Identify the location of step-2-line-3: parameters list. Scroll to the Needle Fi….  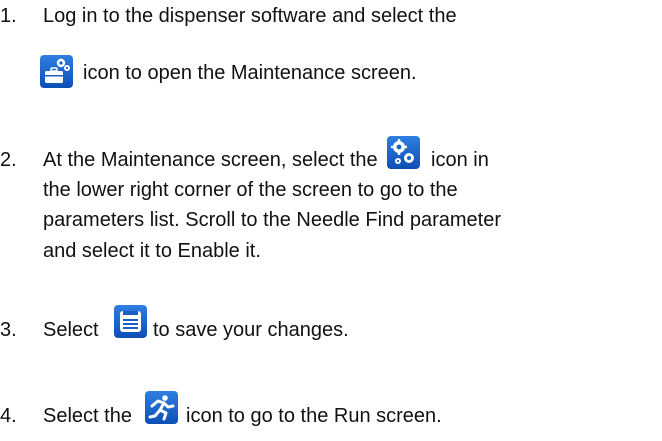
(272, 220).